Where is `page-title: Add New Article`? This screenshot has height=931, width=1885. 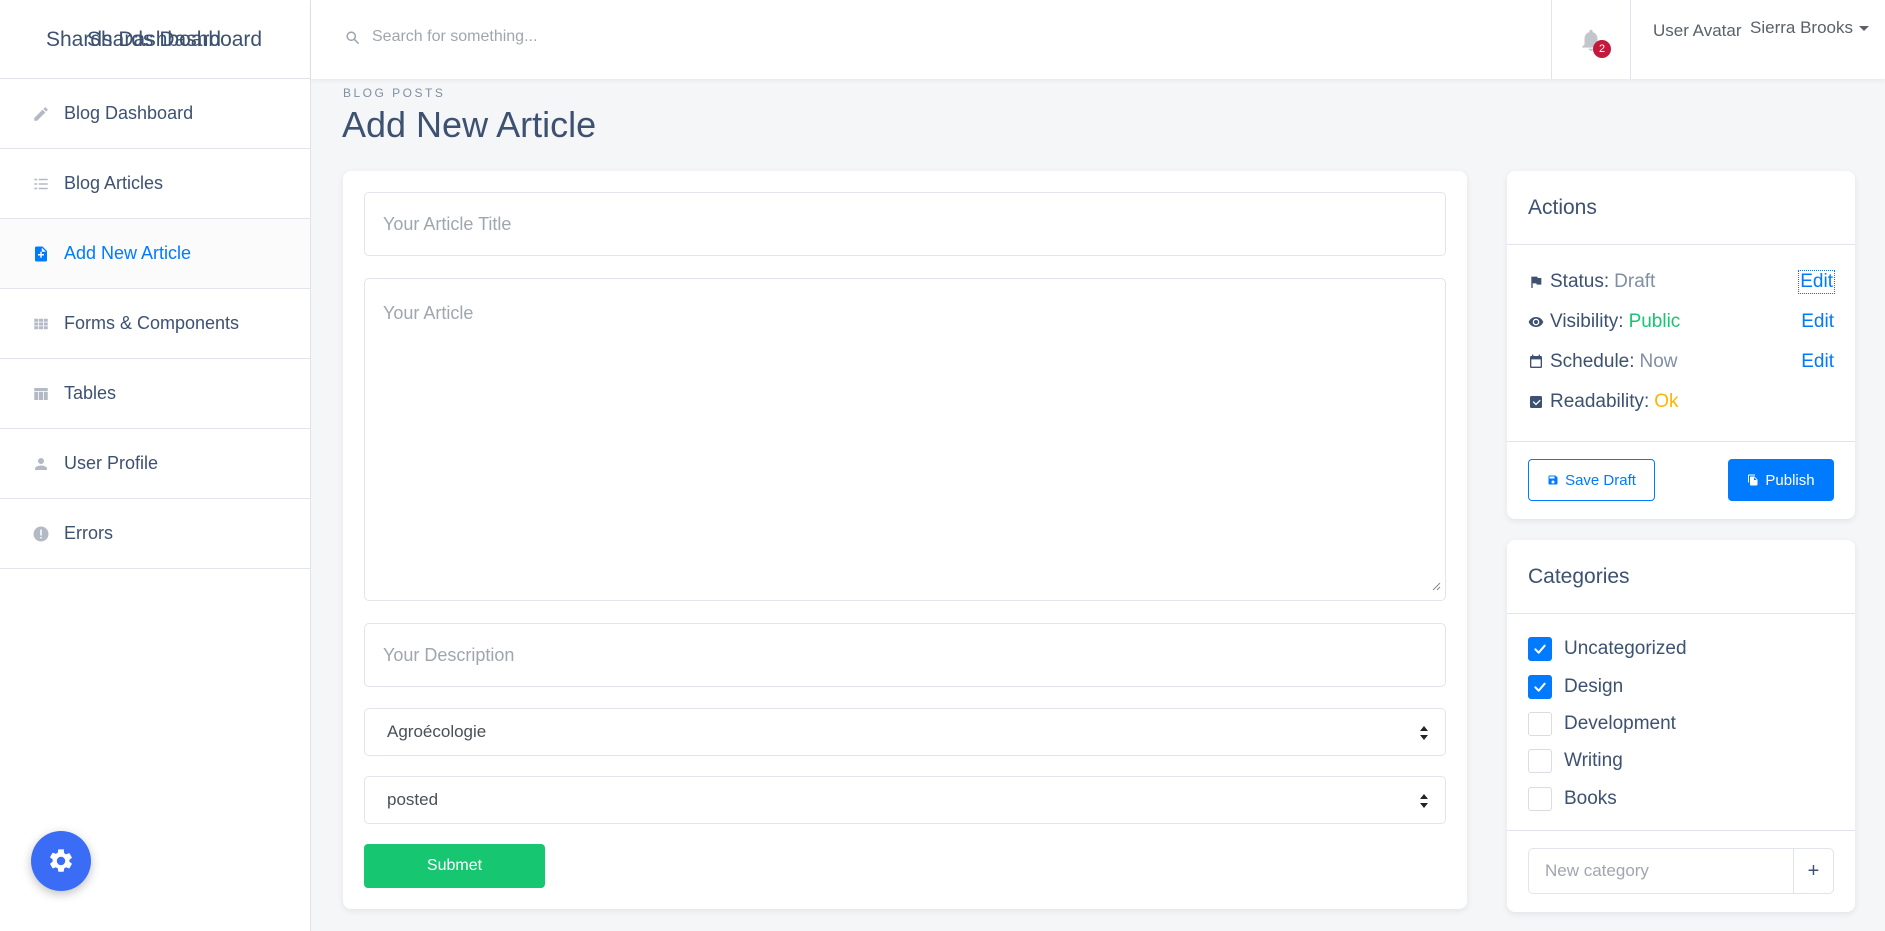
page-title: Add New Article is located at coordinates (469, 124).